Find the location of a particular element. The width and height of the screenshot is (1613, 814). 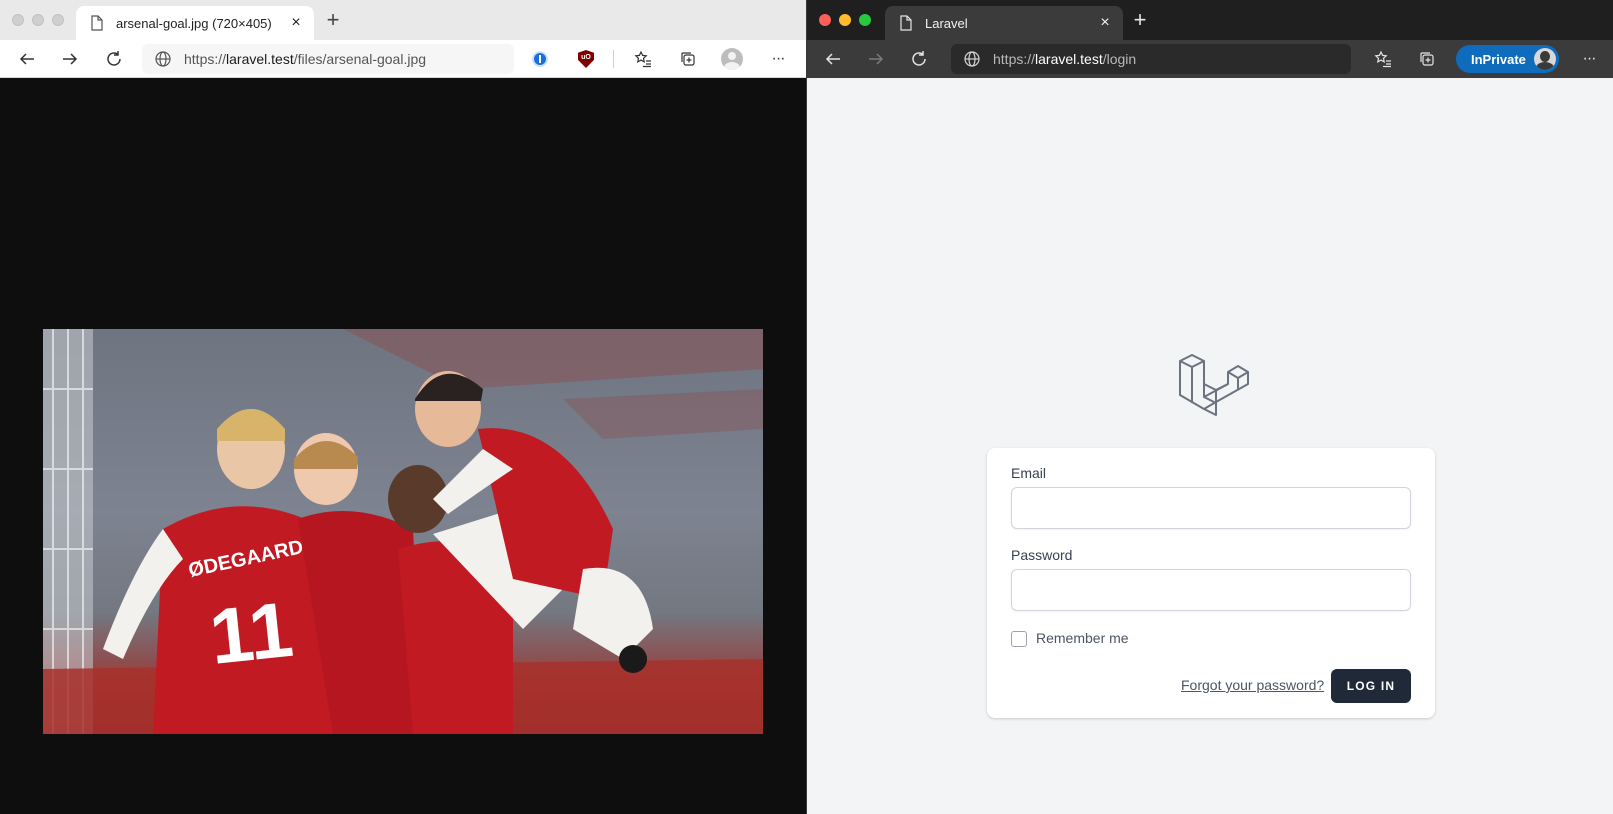

inprivate-badge: InPrivate is located at coordinates (1507, 59).